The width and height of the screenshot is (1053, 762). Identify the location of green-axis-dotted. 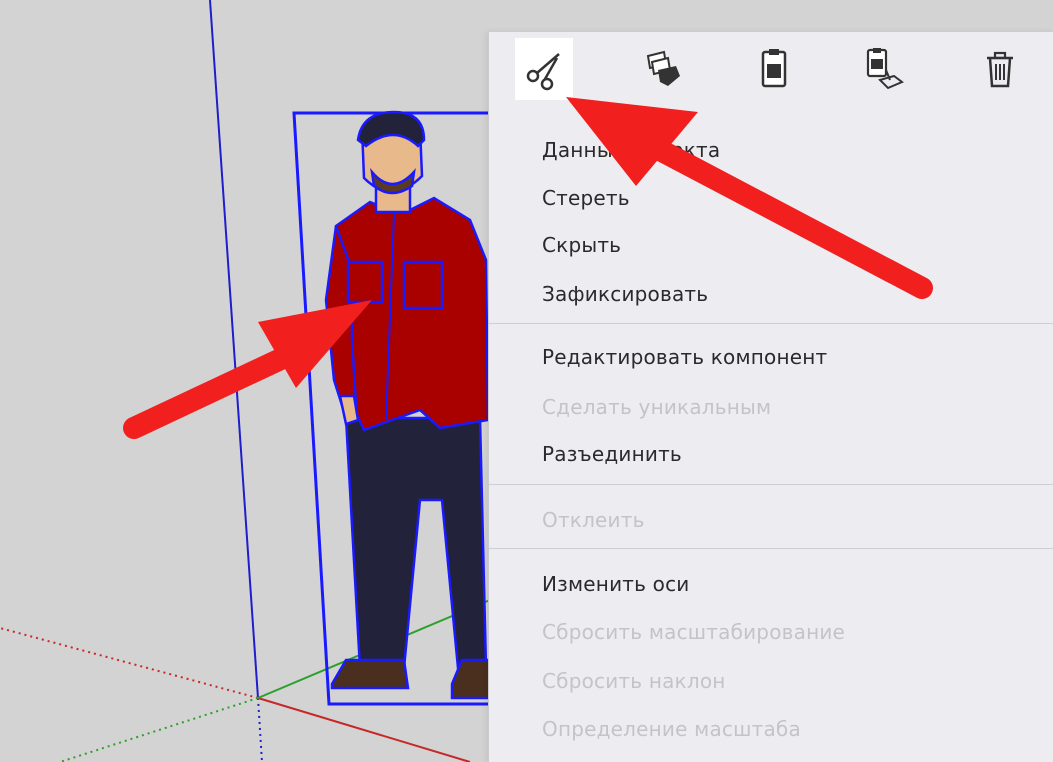
(159, 729).